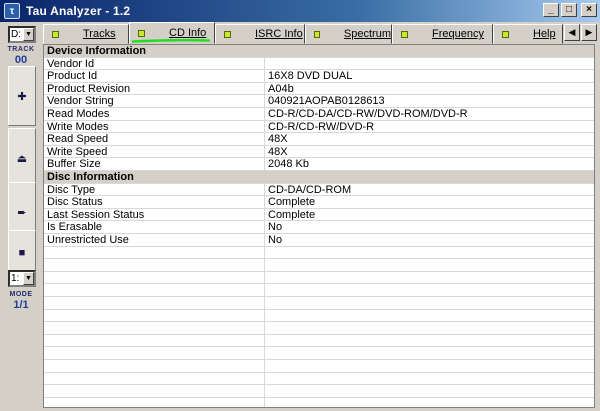 The width and height of the screenshot is (600, 411). What do you see at coordinates (310, 189) in the screenshot?
I see `property-value: CD-DA/CD-ROM` at bounding box center [310, 189].